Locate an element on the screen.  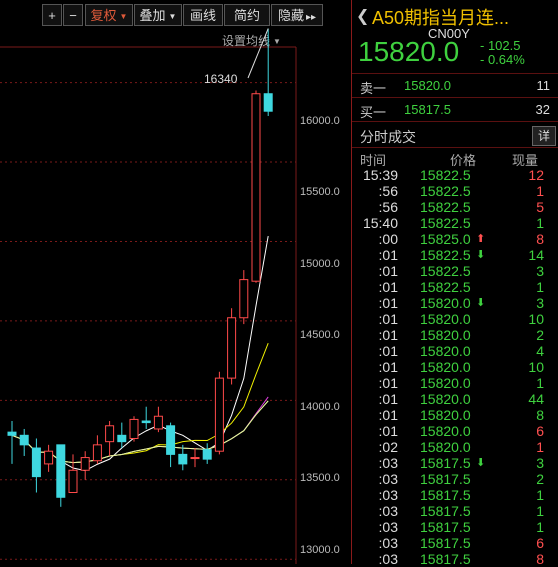
back-arrow-icon: ❮ is located at coordinates (362, 16).